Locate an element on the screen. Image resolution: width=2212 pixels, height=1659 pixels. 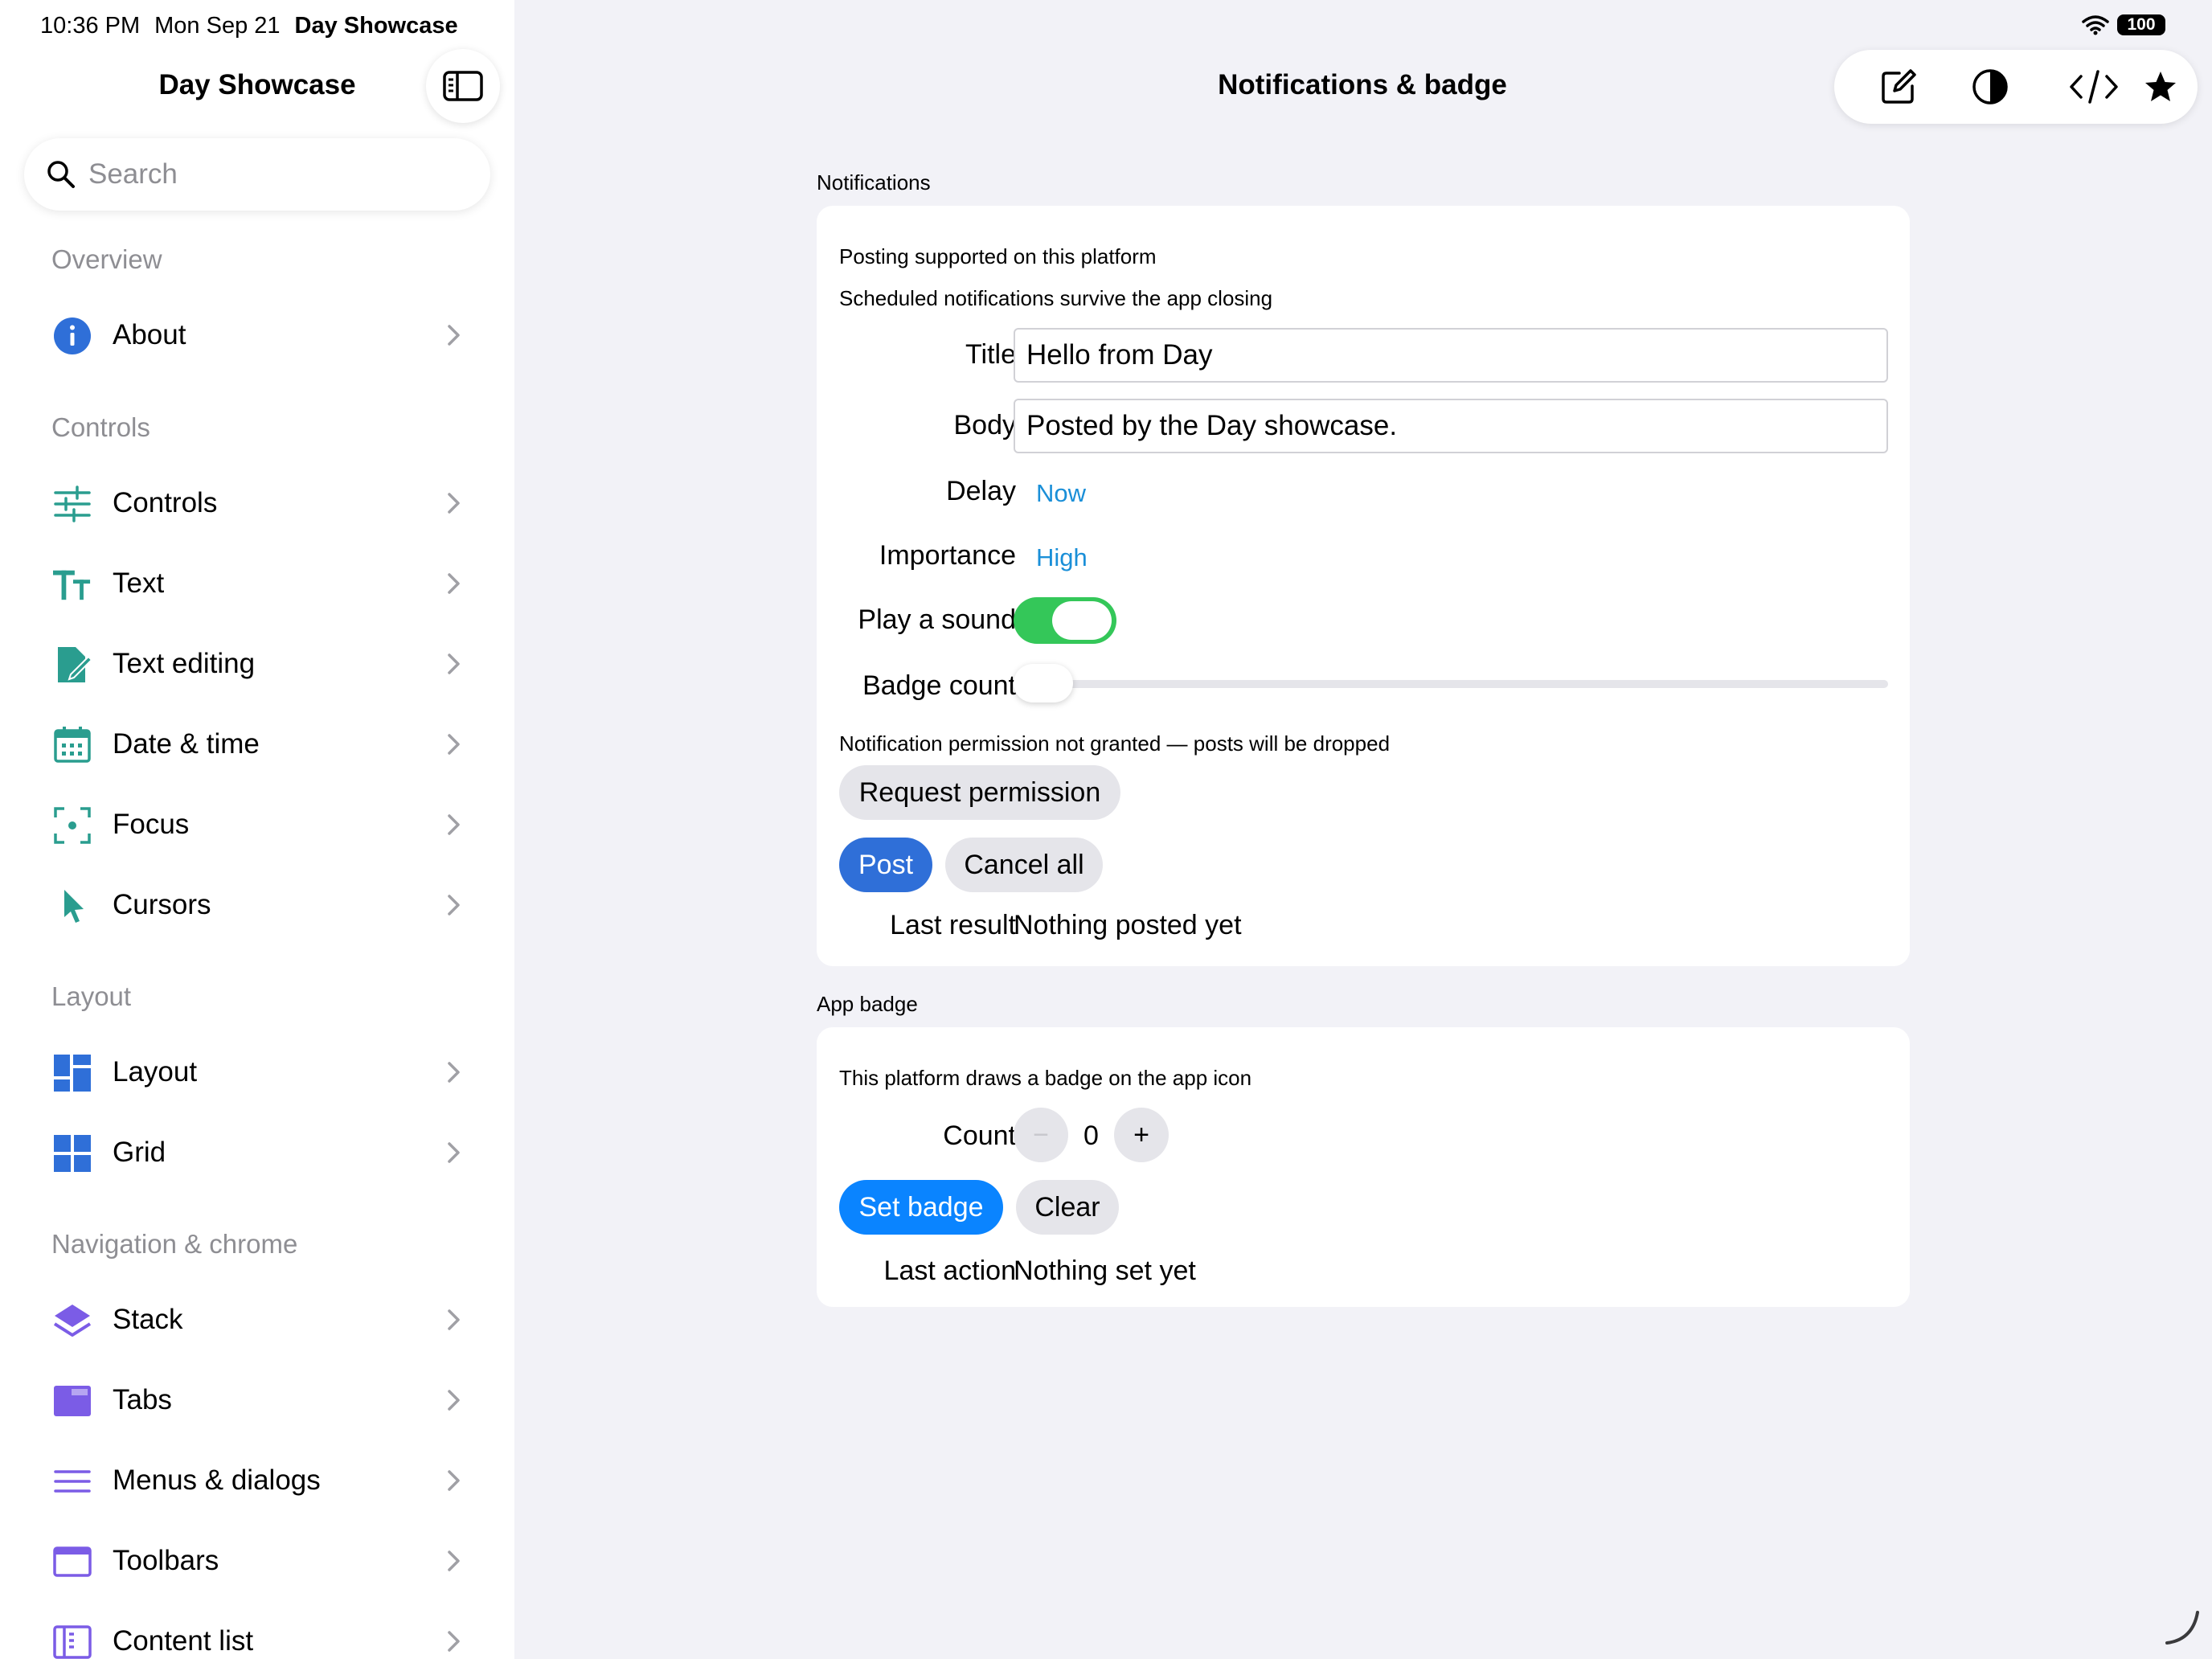
toolbar-icon is located at coordinates (72, 1561).